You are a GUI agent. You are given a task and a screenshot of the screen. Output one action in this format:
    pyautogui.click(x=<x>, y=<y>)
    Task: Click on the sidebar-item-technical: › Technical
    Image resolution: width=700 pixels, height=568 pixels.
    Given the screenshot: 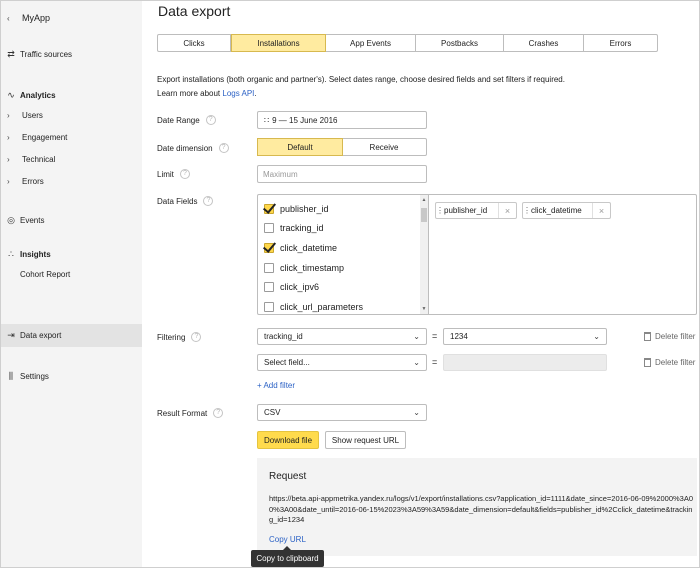 What is the action you would take?
    pyautogui.click(x=71, y=159)
    